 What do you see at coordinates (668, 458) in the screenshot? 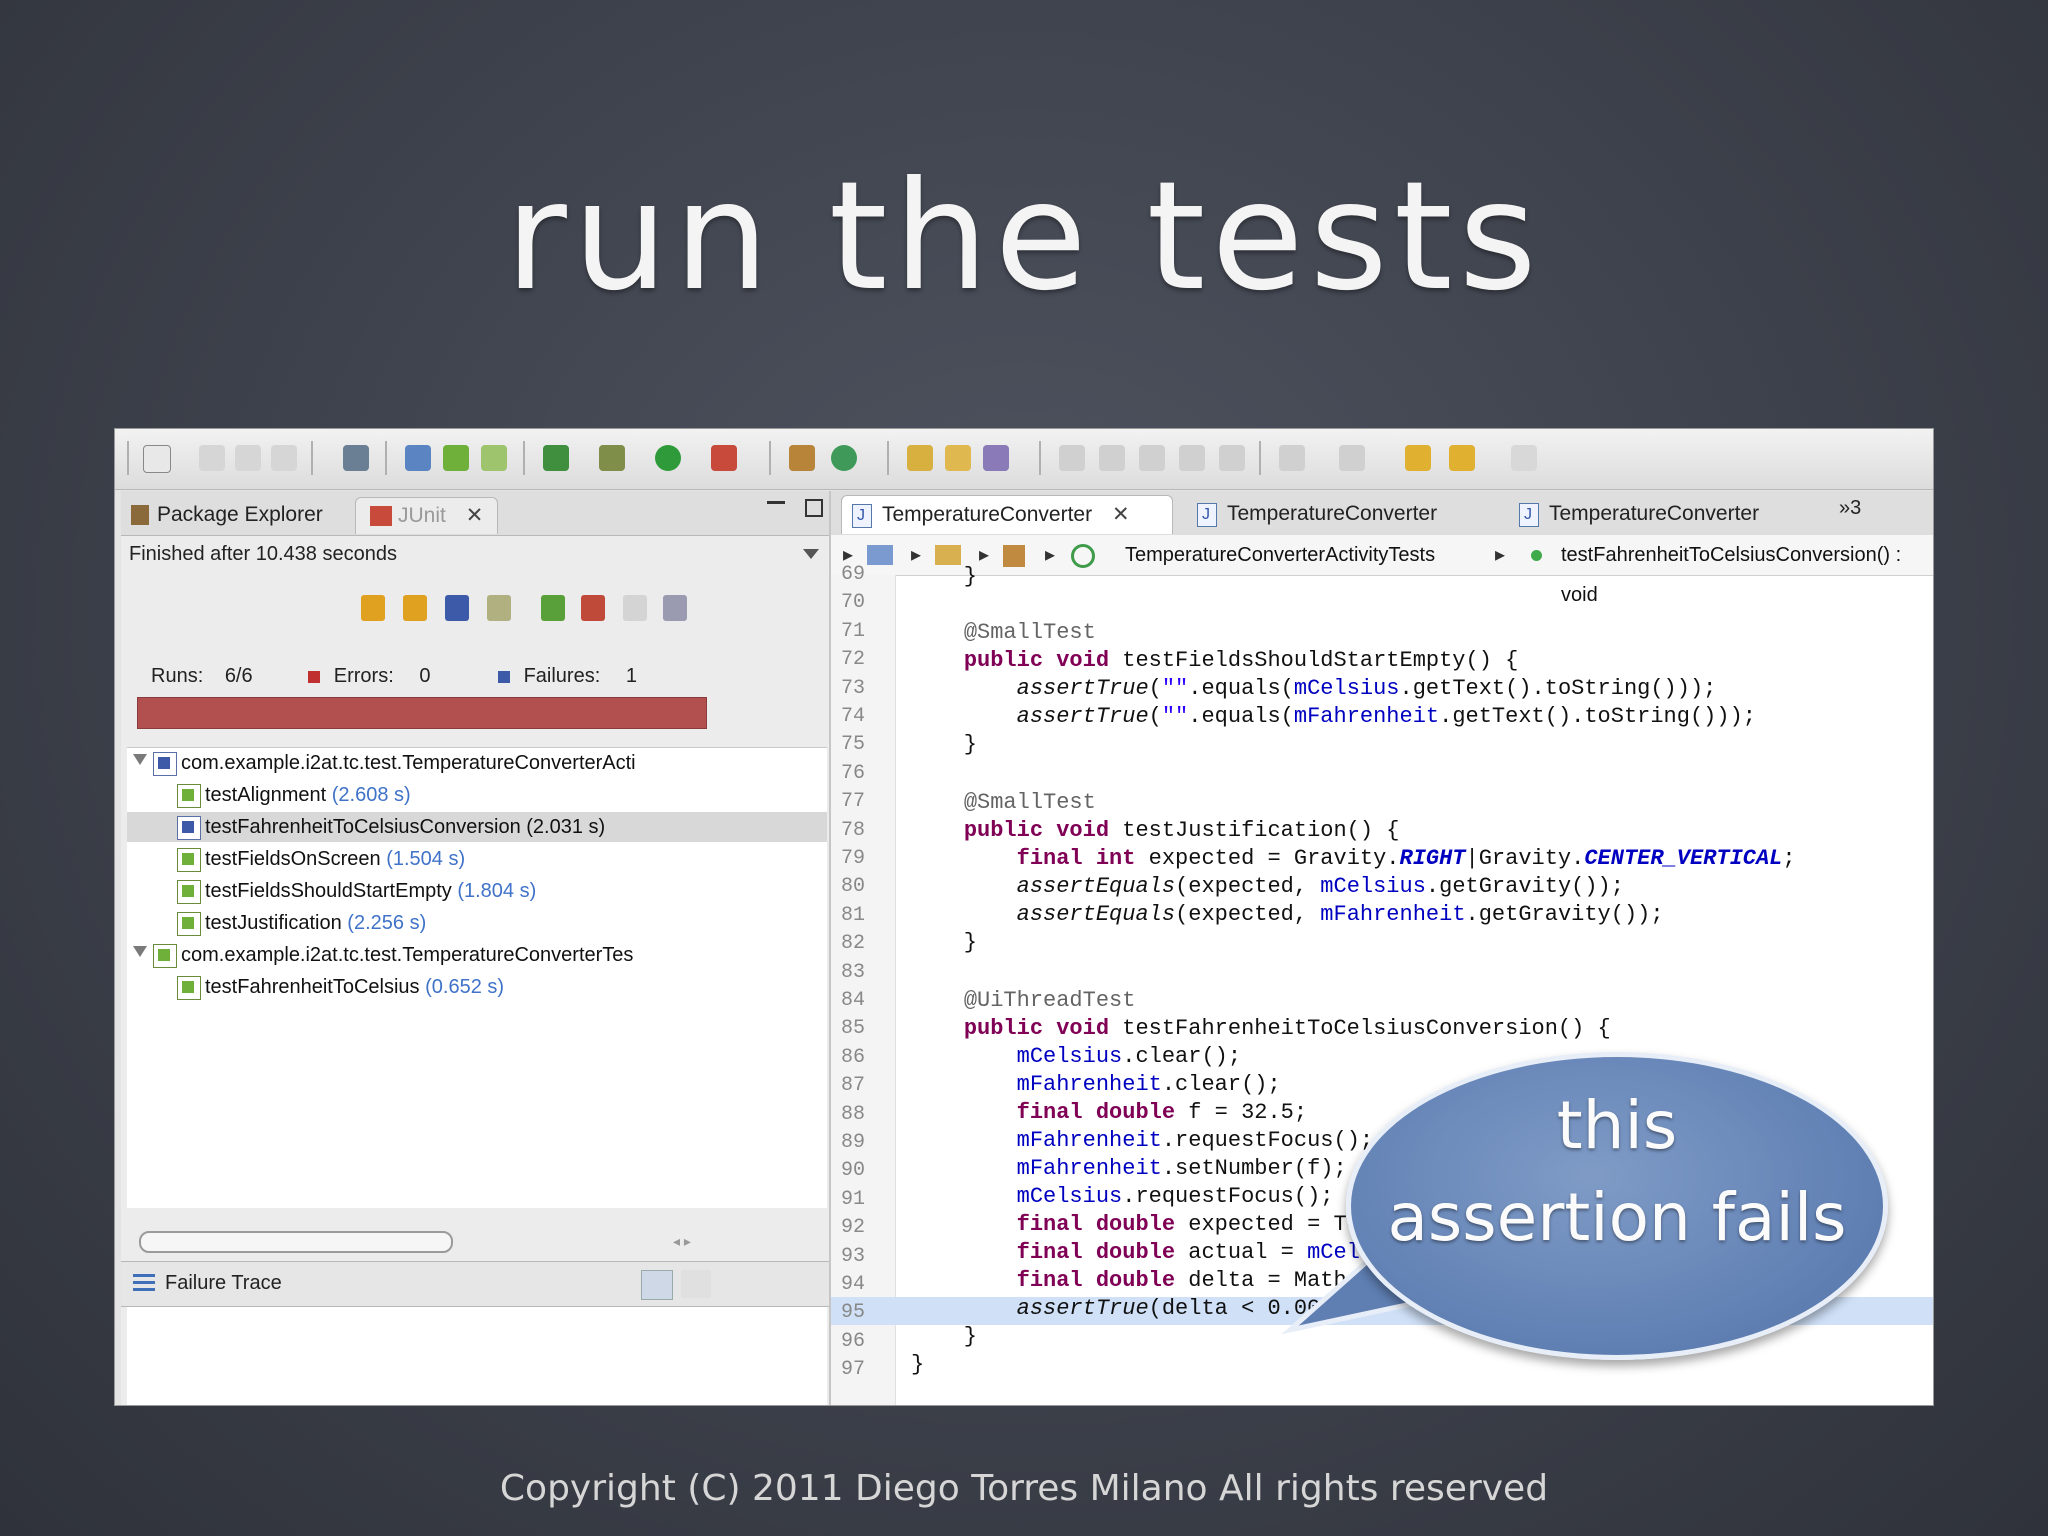
I see `run-icon` at bounding box center [668, 458].